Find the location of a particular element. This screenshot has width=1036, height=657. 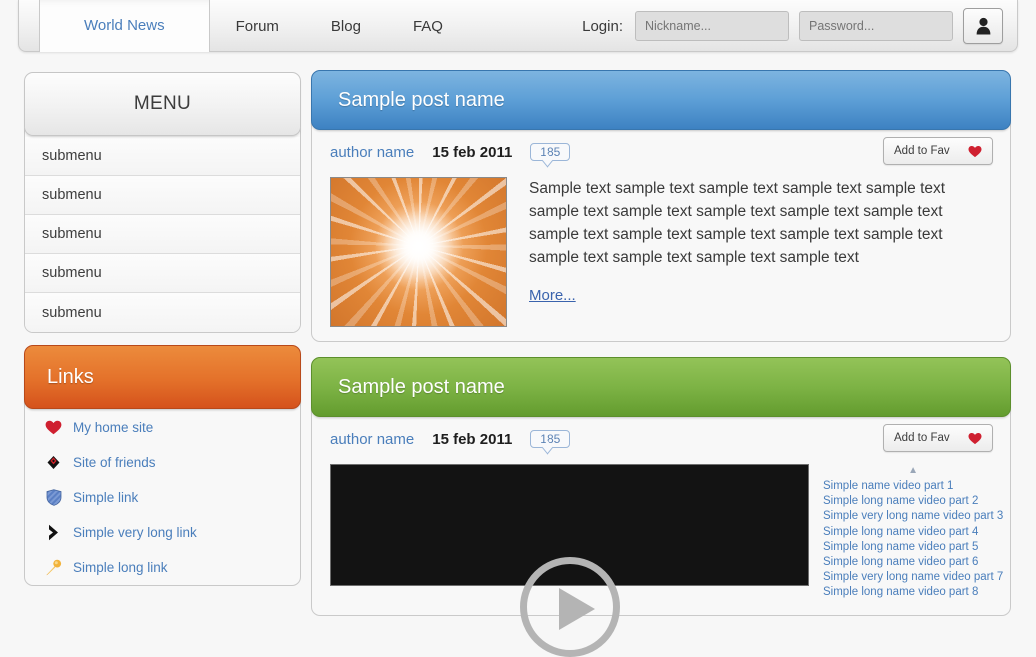

play-icon is located at coordinates (569, 607).